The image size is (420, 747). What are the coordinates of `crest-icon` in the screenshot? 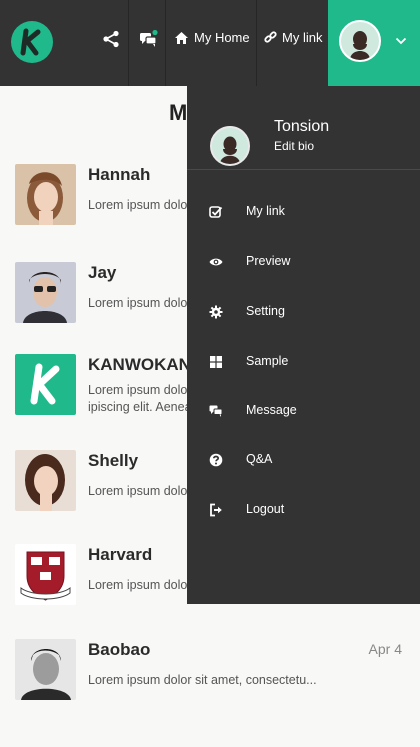 It's located at (45, 576).